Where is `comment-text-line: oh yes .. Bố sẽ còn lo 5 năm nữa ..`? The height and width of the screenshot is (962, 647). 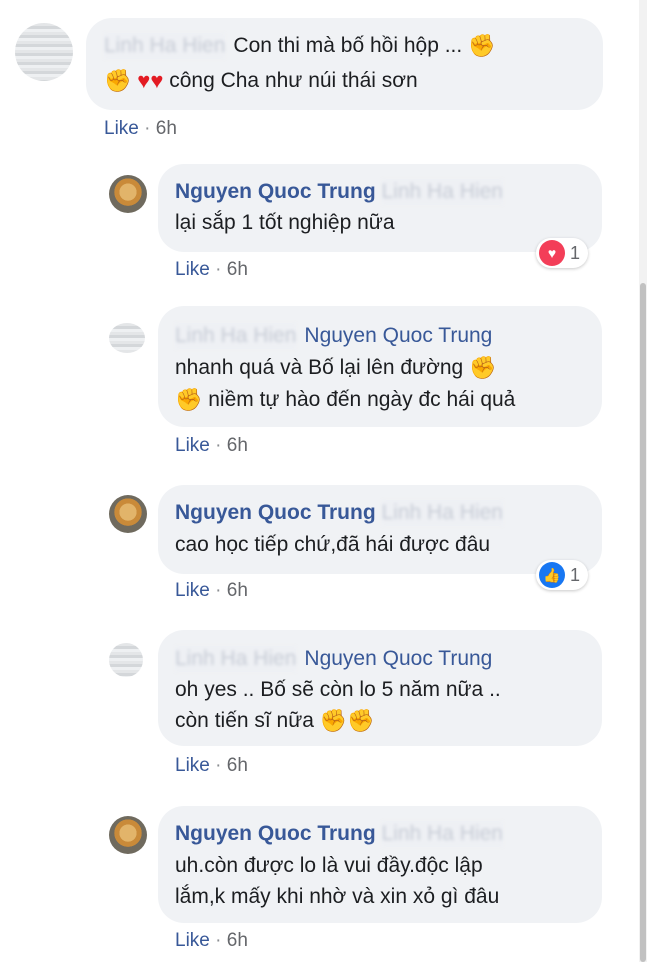
comment-text-line: oh yes .. Bố sẽ còn lo 5 năm nữa .. is located at coordinates (338, 690).